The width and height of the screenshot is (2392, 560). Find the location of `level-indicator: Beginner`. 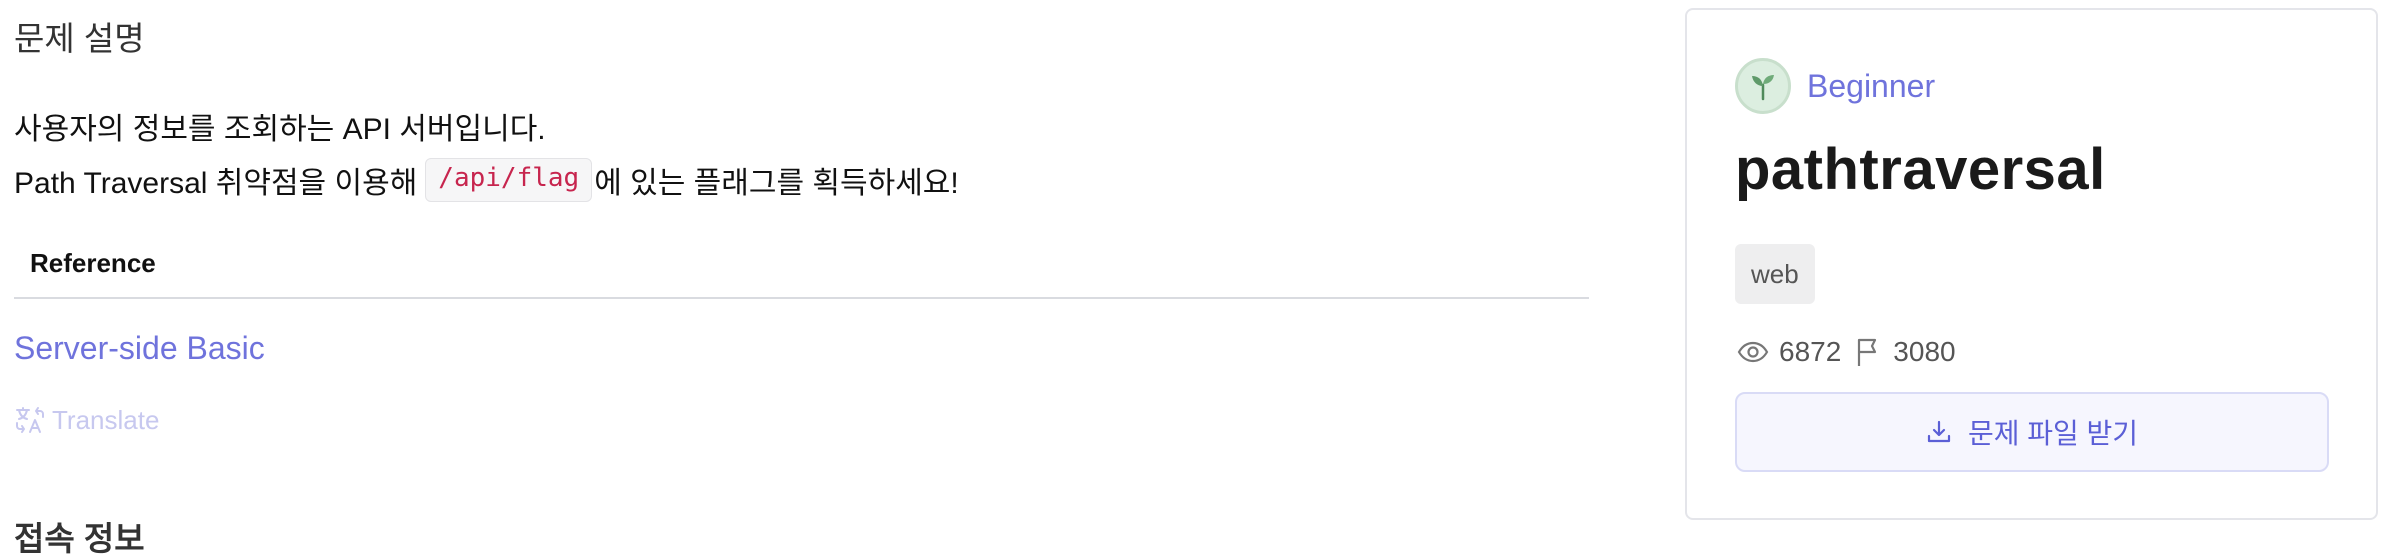

level-indicator: Beginner is located at coordinates (1835, 86).